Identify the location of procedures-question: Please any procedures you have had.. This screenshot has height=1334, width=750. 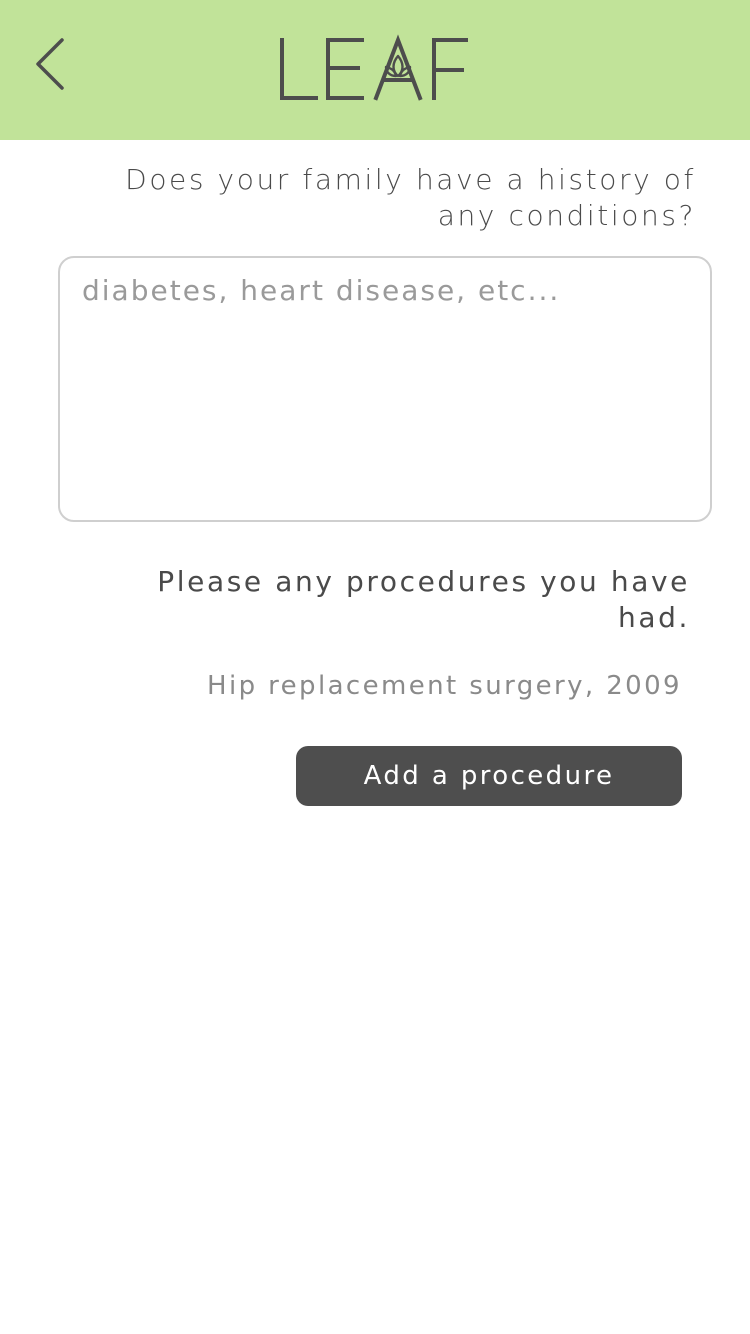
(423, 599).